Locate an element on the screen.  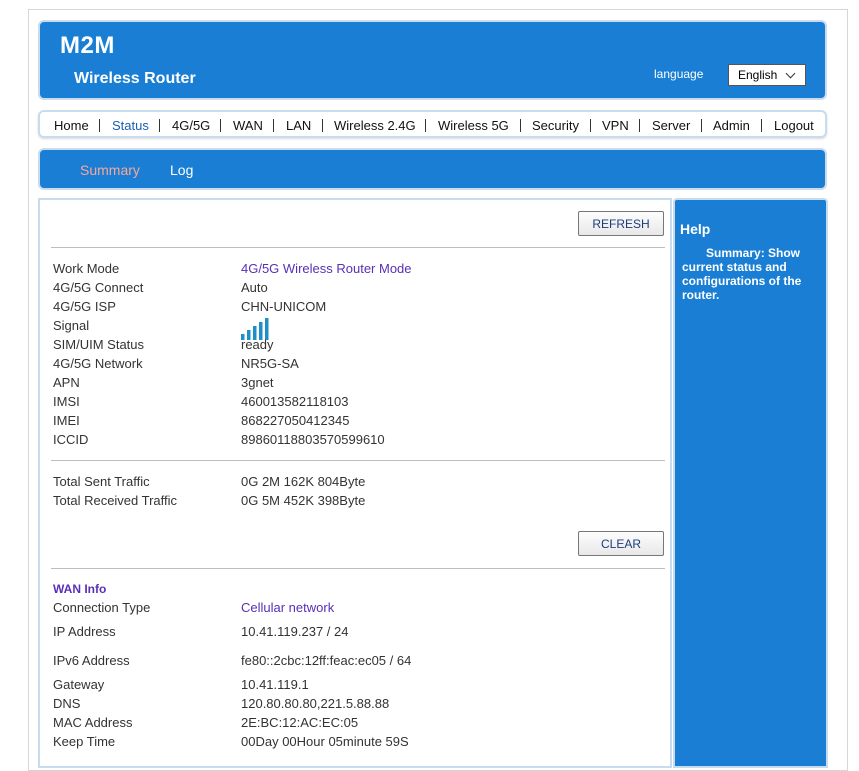
language-selected-value: English is located at coordinates (758, 75).